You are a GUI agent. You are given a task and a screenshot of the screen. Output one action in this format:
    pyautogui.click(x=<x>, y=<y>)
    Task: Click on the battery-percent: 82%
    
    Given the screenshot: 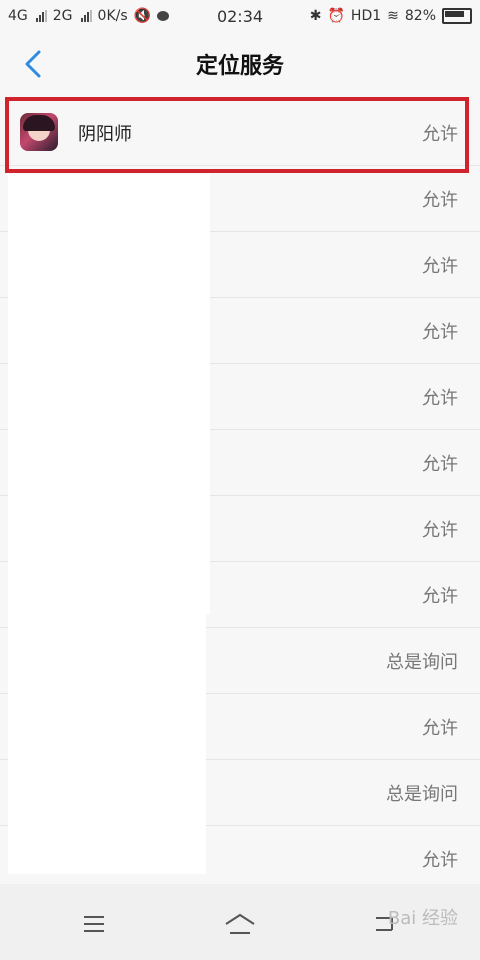 What is the action you would take?
    pyautogui.click(x=420, y=16)
    